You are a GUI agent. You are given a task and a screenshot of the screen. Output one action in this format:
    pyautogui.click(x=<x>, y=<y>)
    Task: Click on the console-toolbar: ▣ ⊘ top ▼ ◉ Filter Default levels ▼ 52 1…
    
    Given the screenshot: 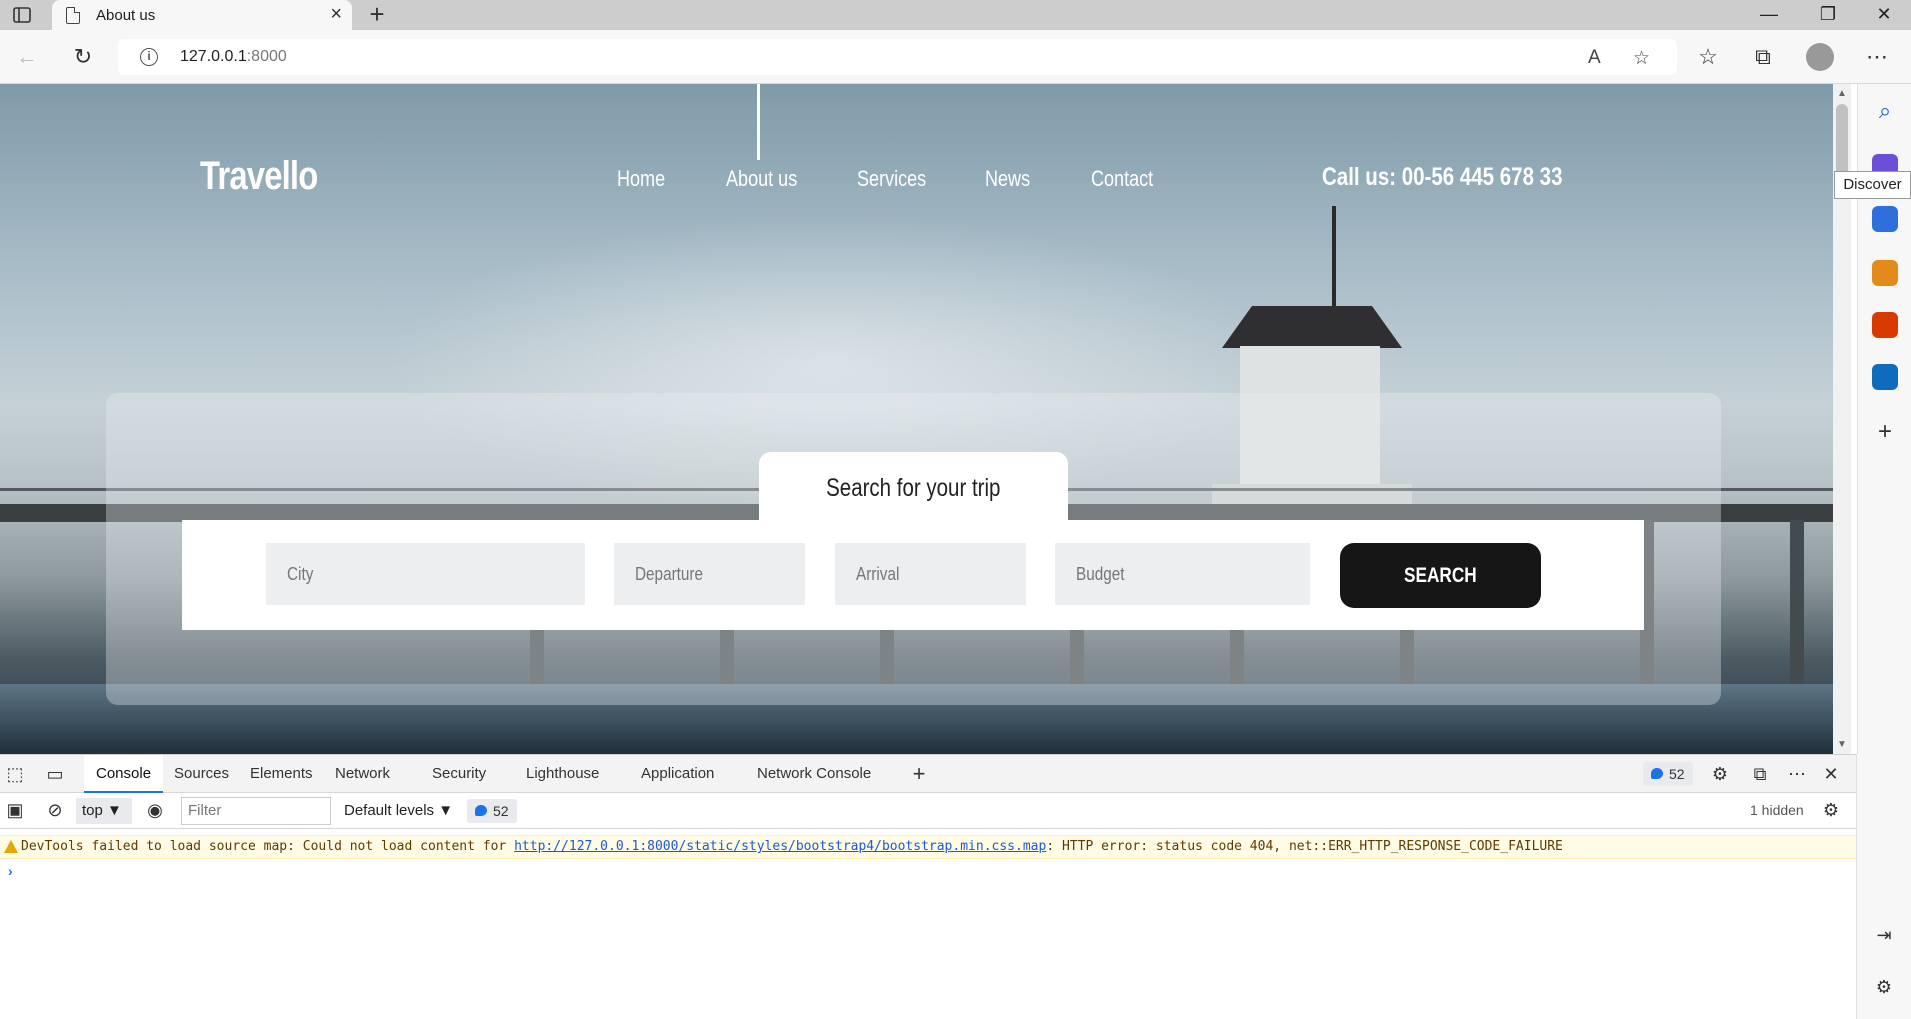 What is the action you would take?
    pyautogui.click(x=928, y=811)
    